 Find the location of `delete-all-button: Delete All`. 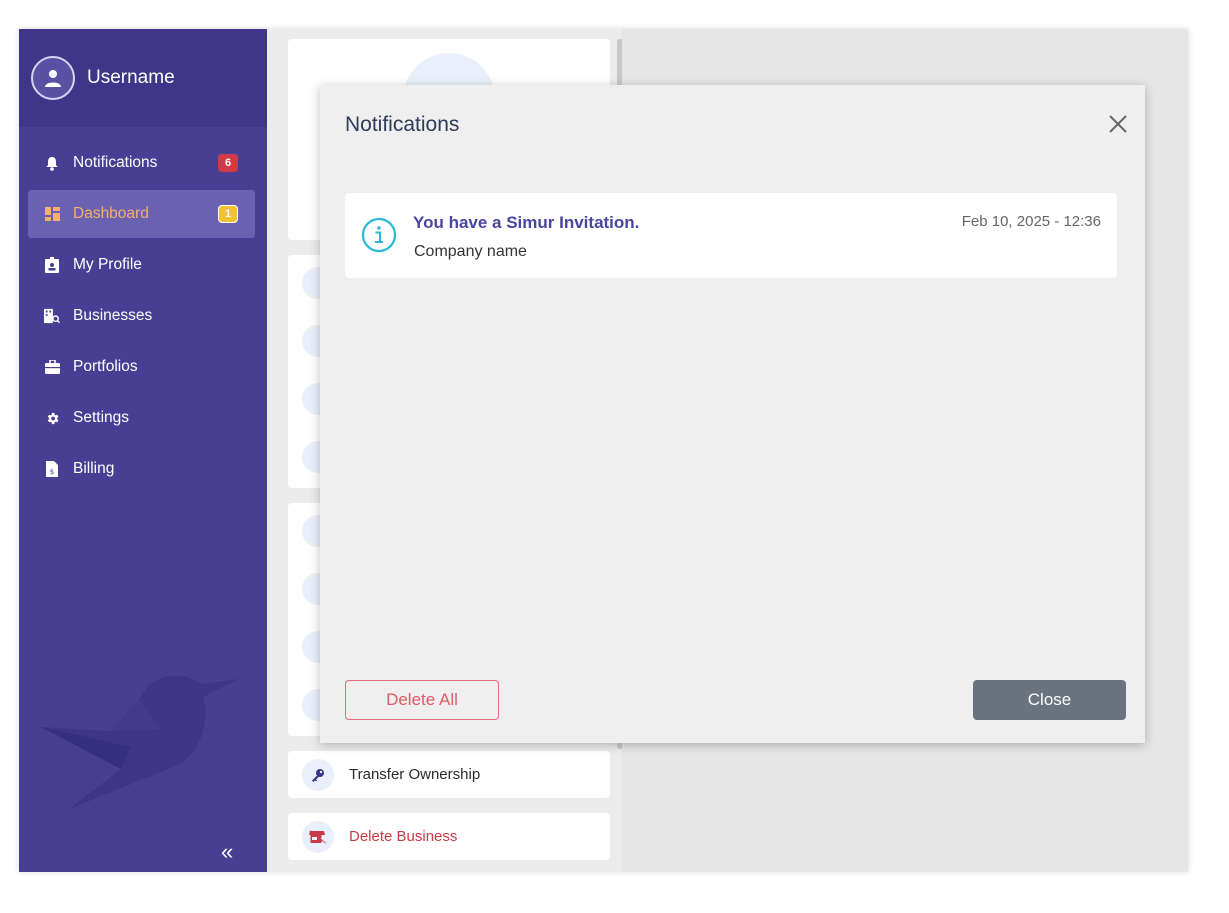

delete-all-button: Delete All is located at coordinates (422, 700).